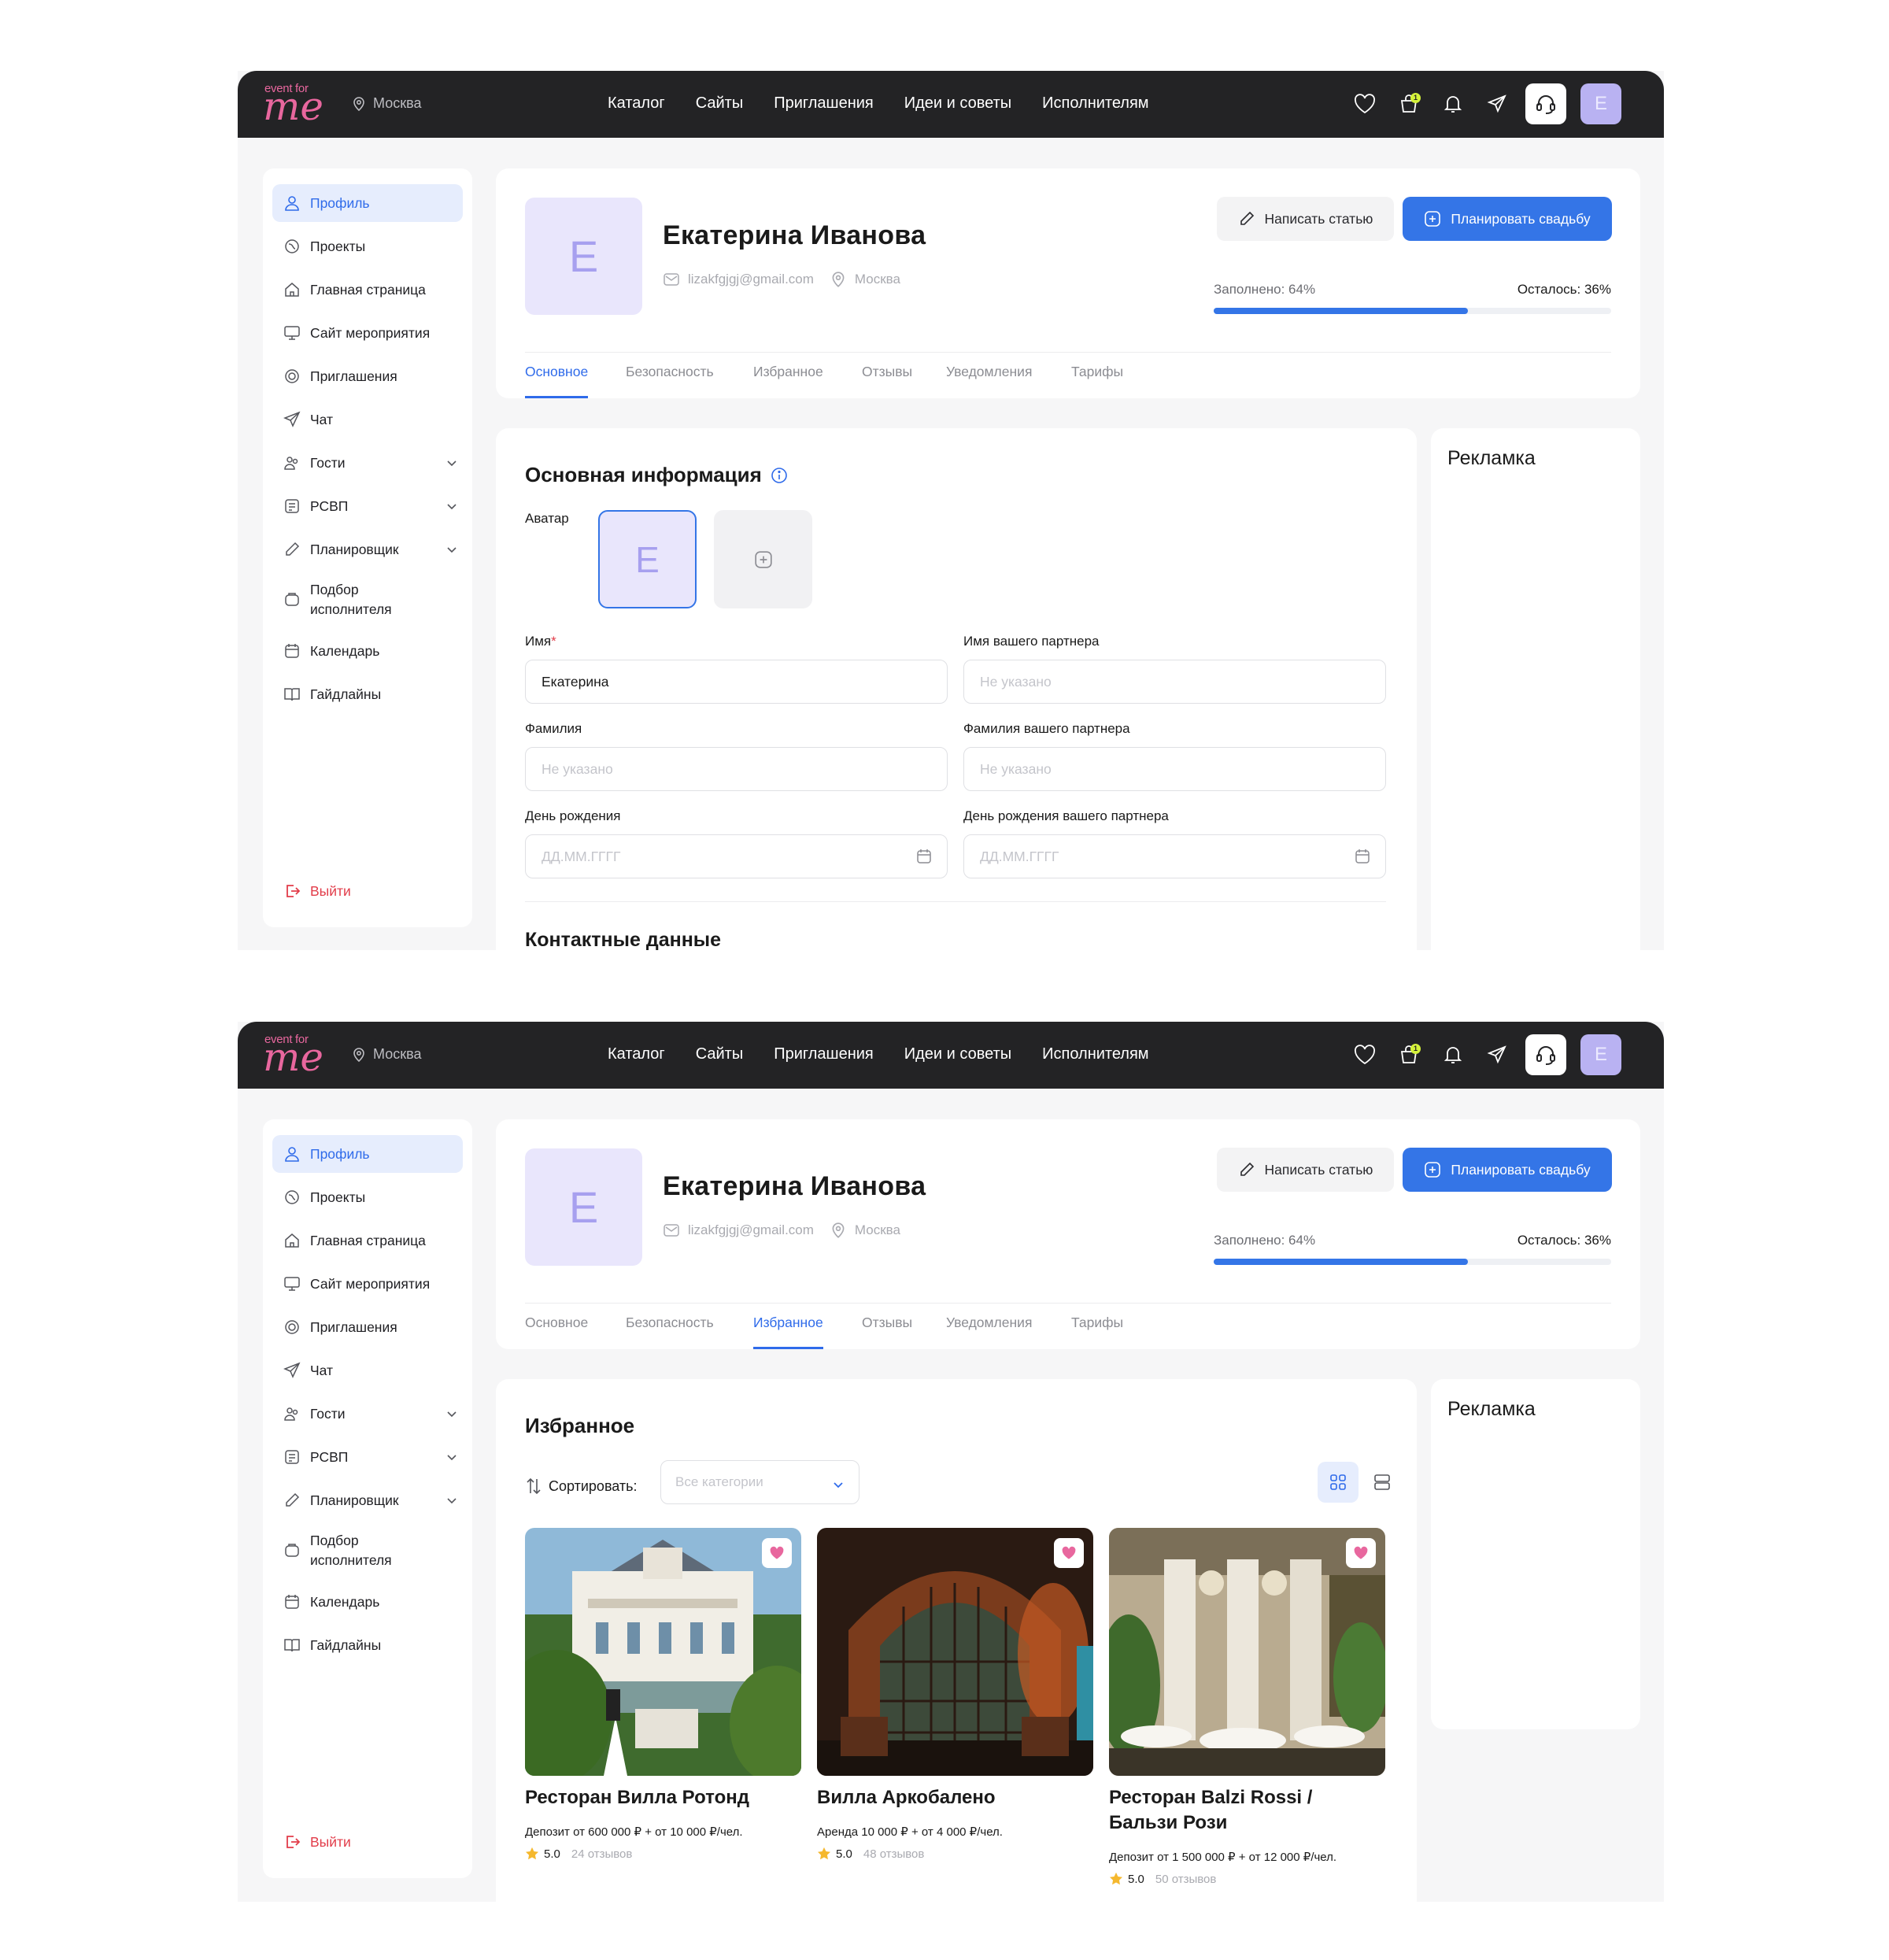 The image size is (1889, 1960). What do you see at coordinates (647, 559) in the screenshot?
I see `avatar-option-selected: E` at bounding box center [647, 559].